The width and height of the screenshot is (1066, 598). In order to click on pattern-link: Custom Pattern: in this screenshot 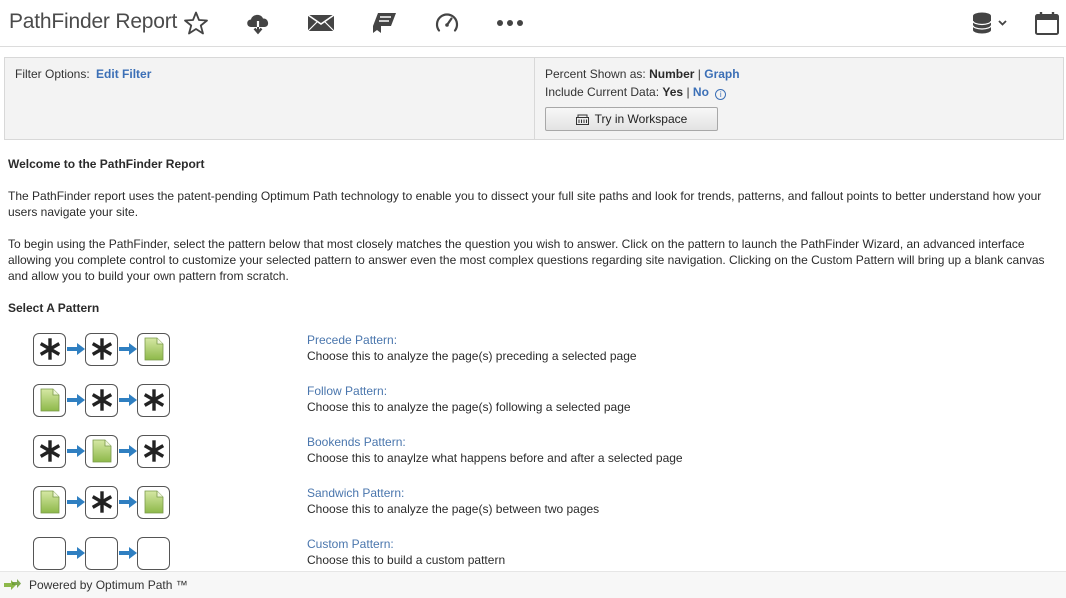, I will do `click(350, 544)`.